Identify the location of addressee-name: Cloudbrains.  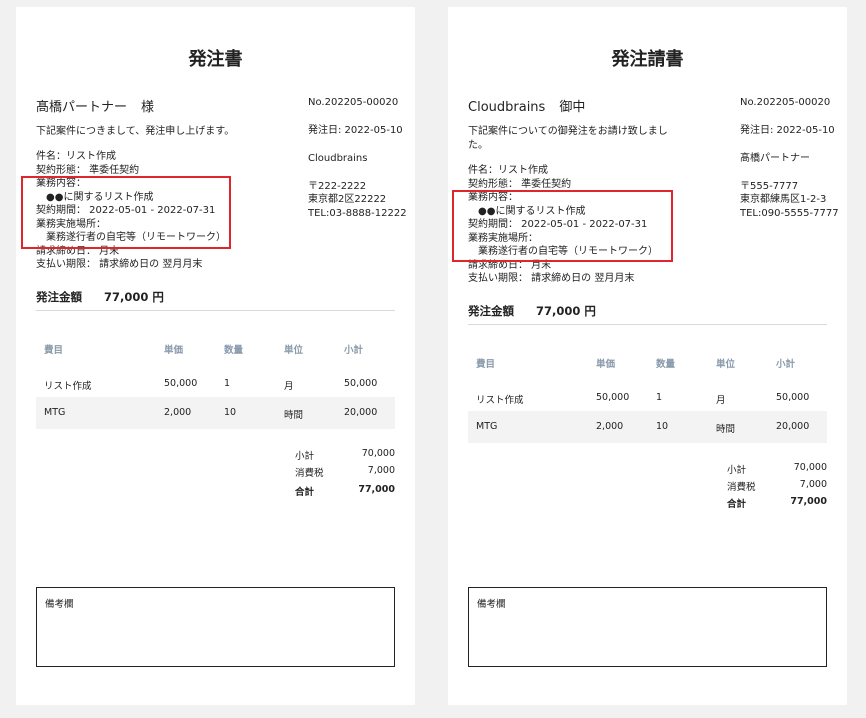
(507, 107).